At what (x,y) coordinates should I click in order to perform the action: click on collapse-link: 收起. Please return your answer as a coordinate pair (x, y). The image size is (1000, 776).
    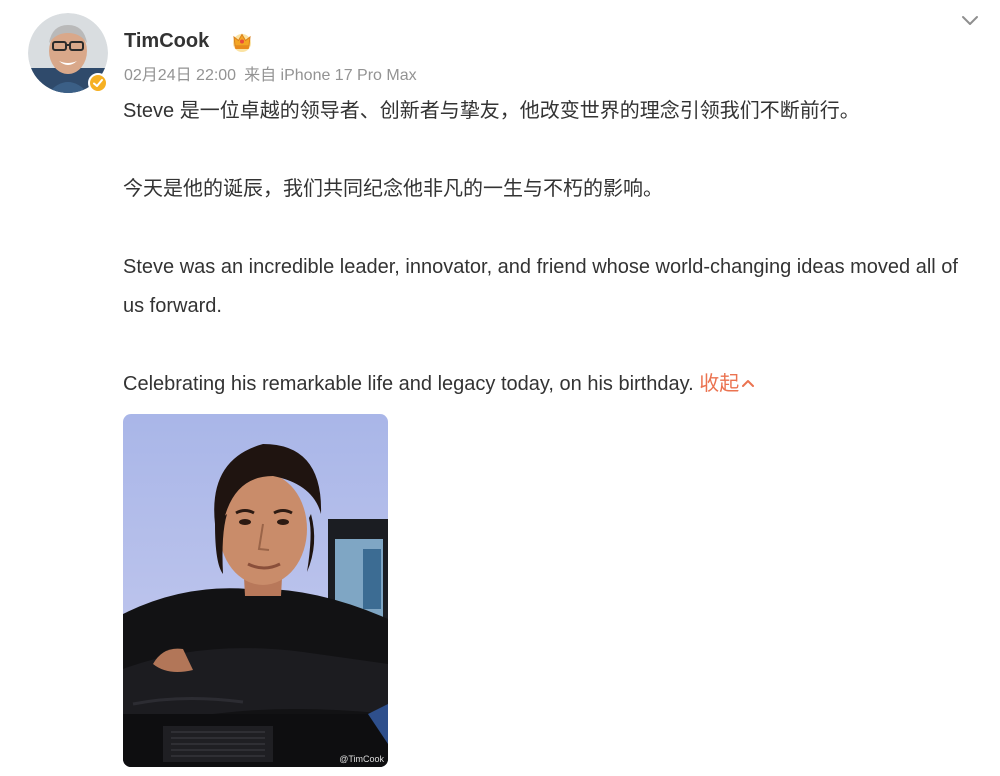
    Looking at the image, I should click on (727, 384).